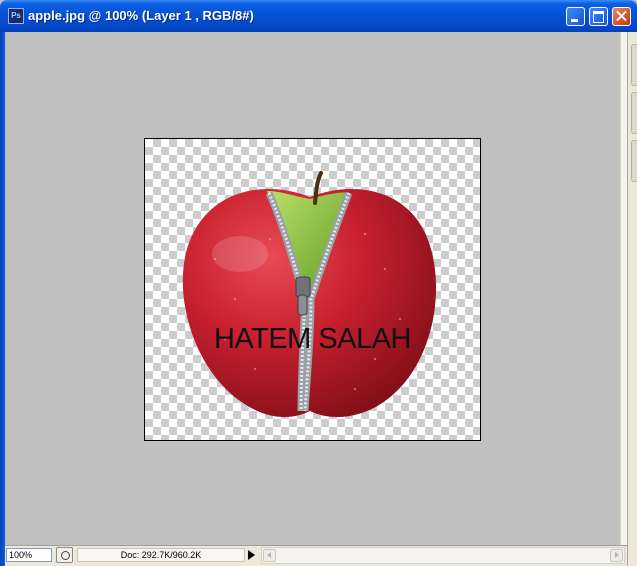 This screenshot has width=637, height=566. I want to click on vertical-scrollbar, so click(623, 288).